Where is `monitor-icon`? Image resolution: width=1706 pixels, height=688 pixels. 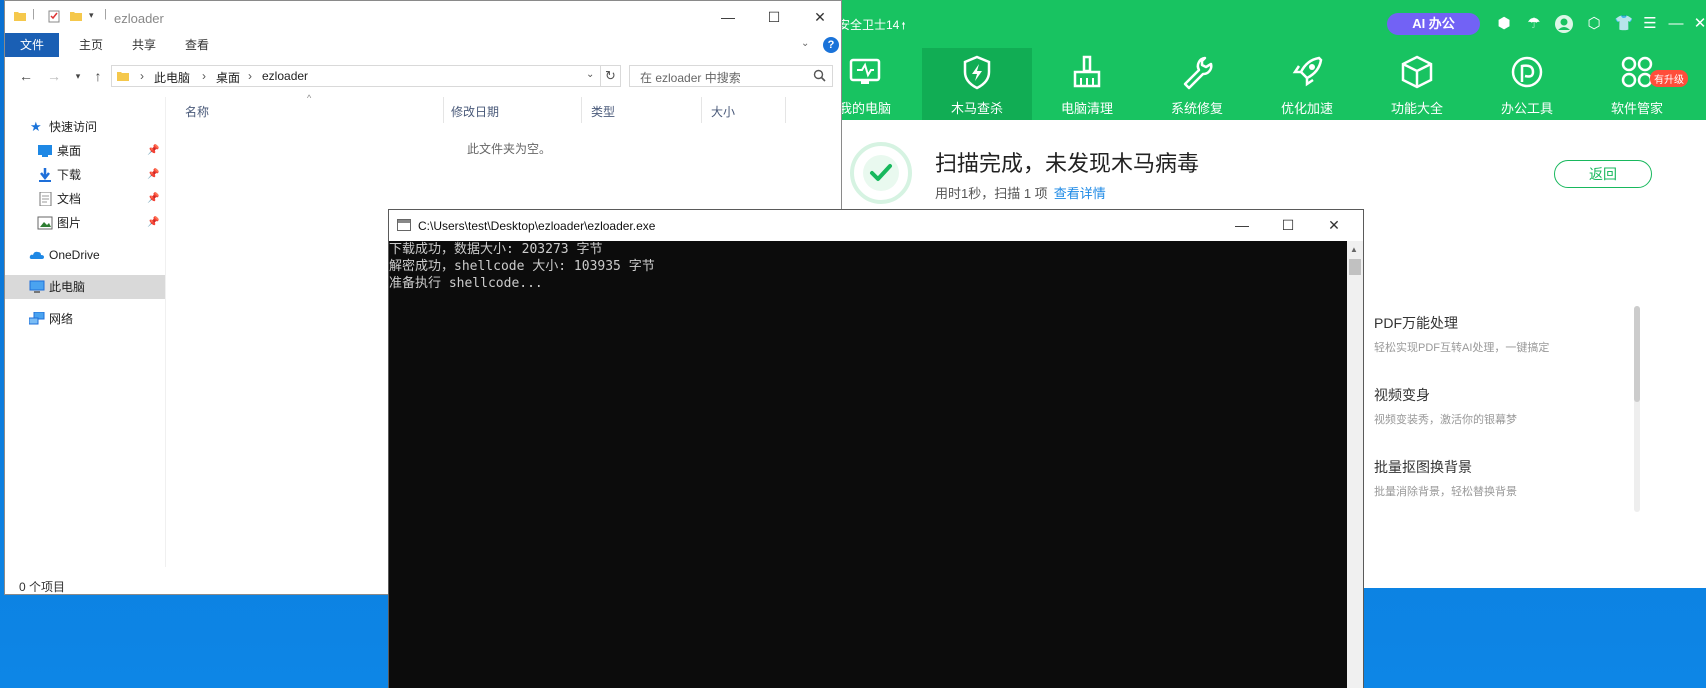
monitor-icon is located at coordinates (865, 71).